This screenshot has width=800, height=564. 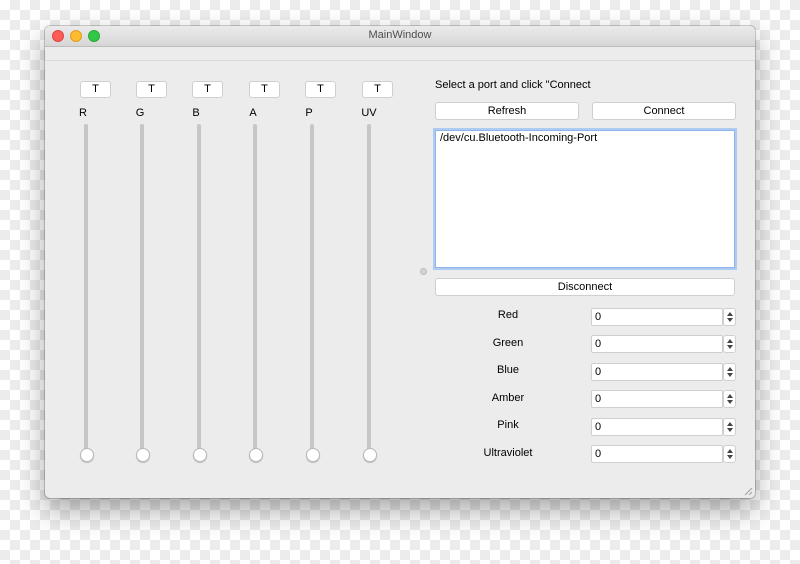 I want to click on ultraviolet-value-input: 0, so click(x=657, y=454).